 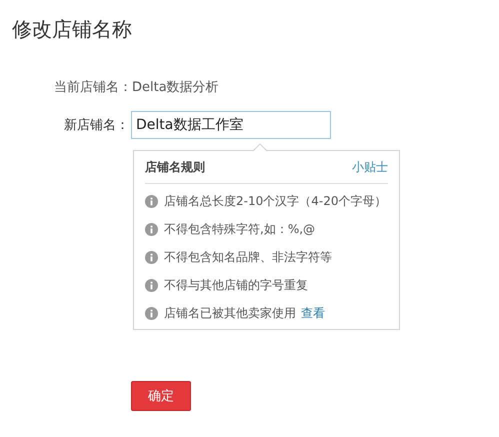 I want to click on field-label: 当前店铺名：, so click(x=92, y=87).